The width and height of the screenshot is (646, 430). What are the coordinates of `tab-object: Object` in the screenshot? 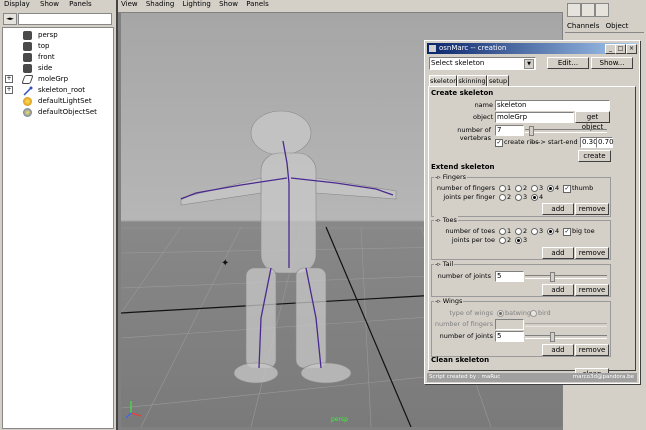 It's located at (617, 26).